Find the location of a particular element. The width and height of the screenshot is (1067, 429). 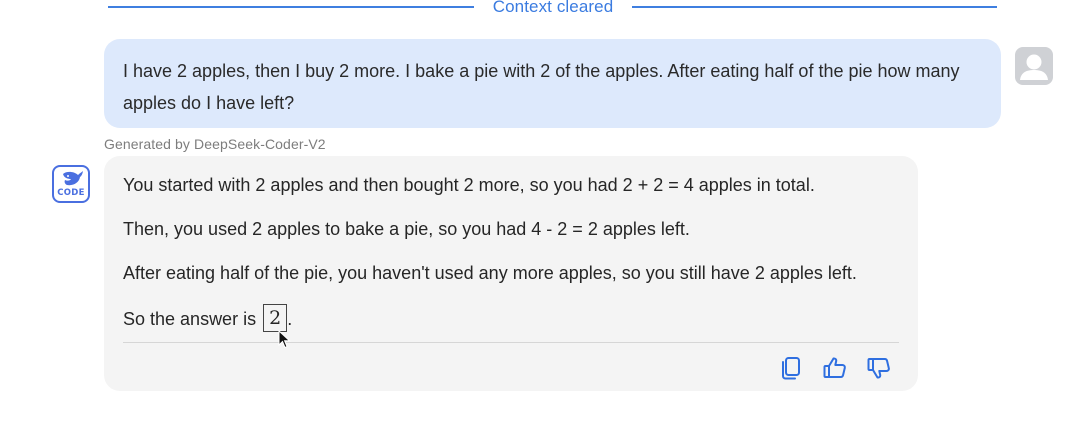

thumbs-down-button is located at coordinates (879, 368).